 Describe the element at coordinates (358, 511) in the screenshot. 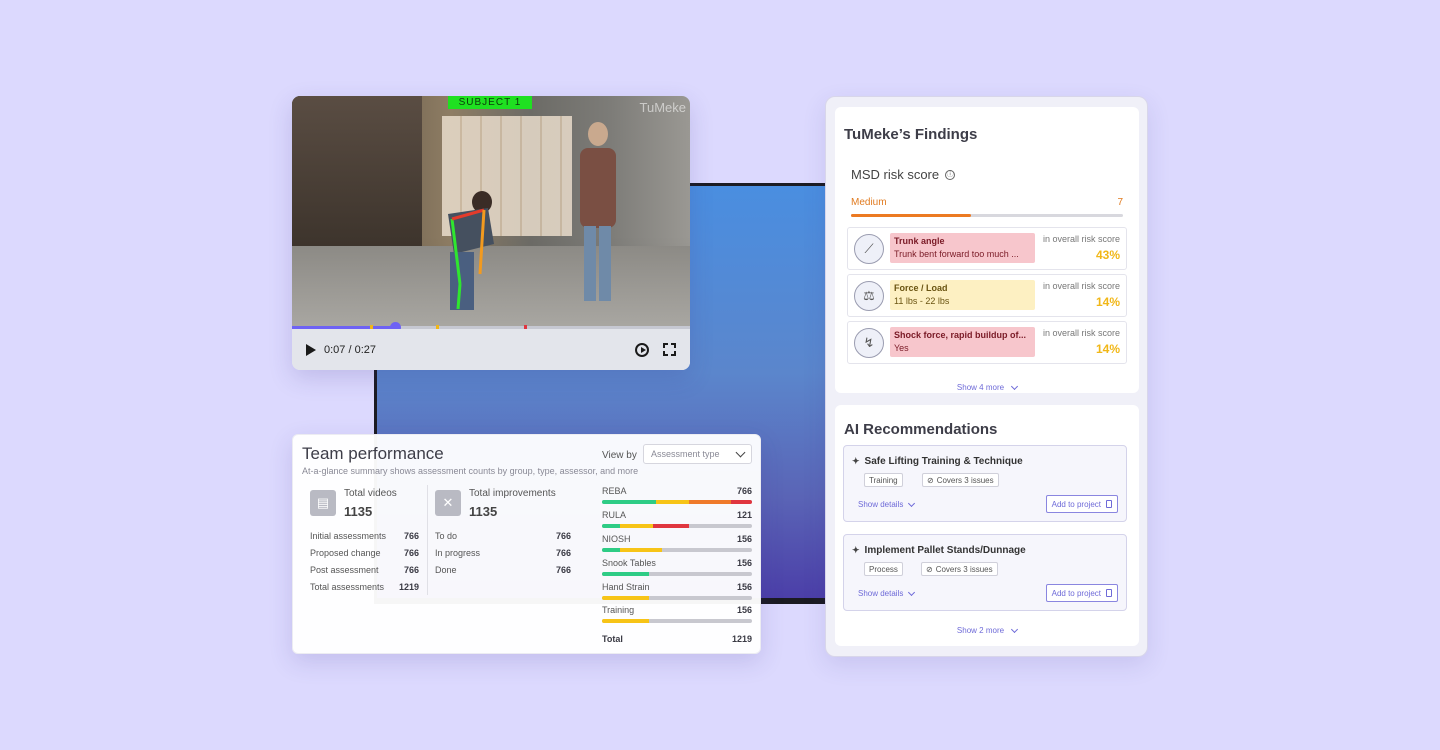

I see `total-videos-value: 1135` at that location.